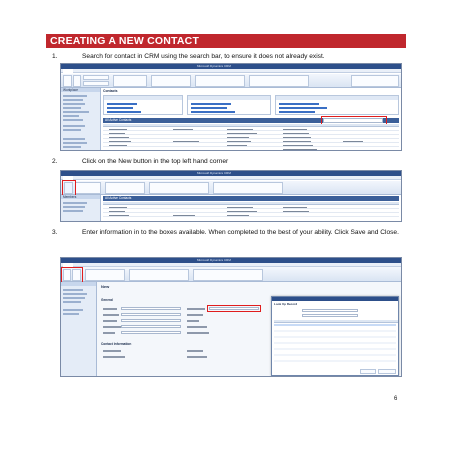  I want to click on lookup-search-input, so click(330, 310).